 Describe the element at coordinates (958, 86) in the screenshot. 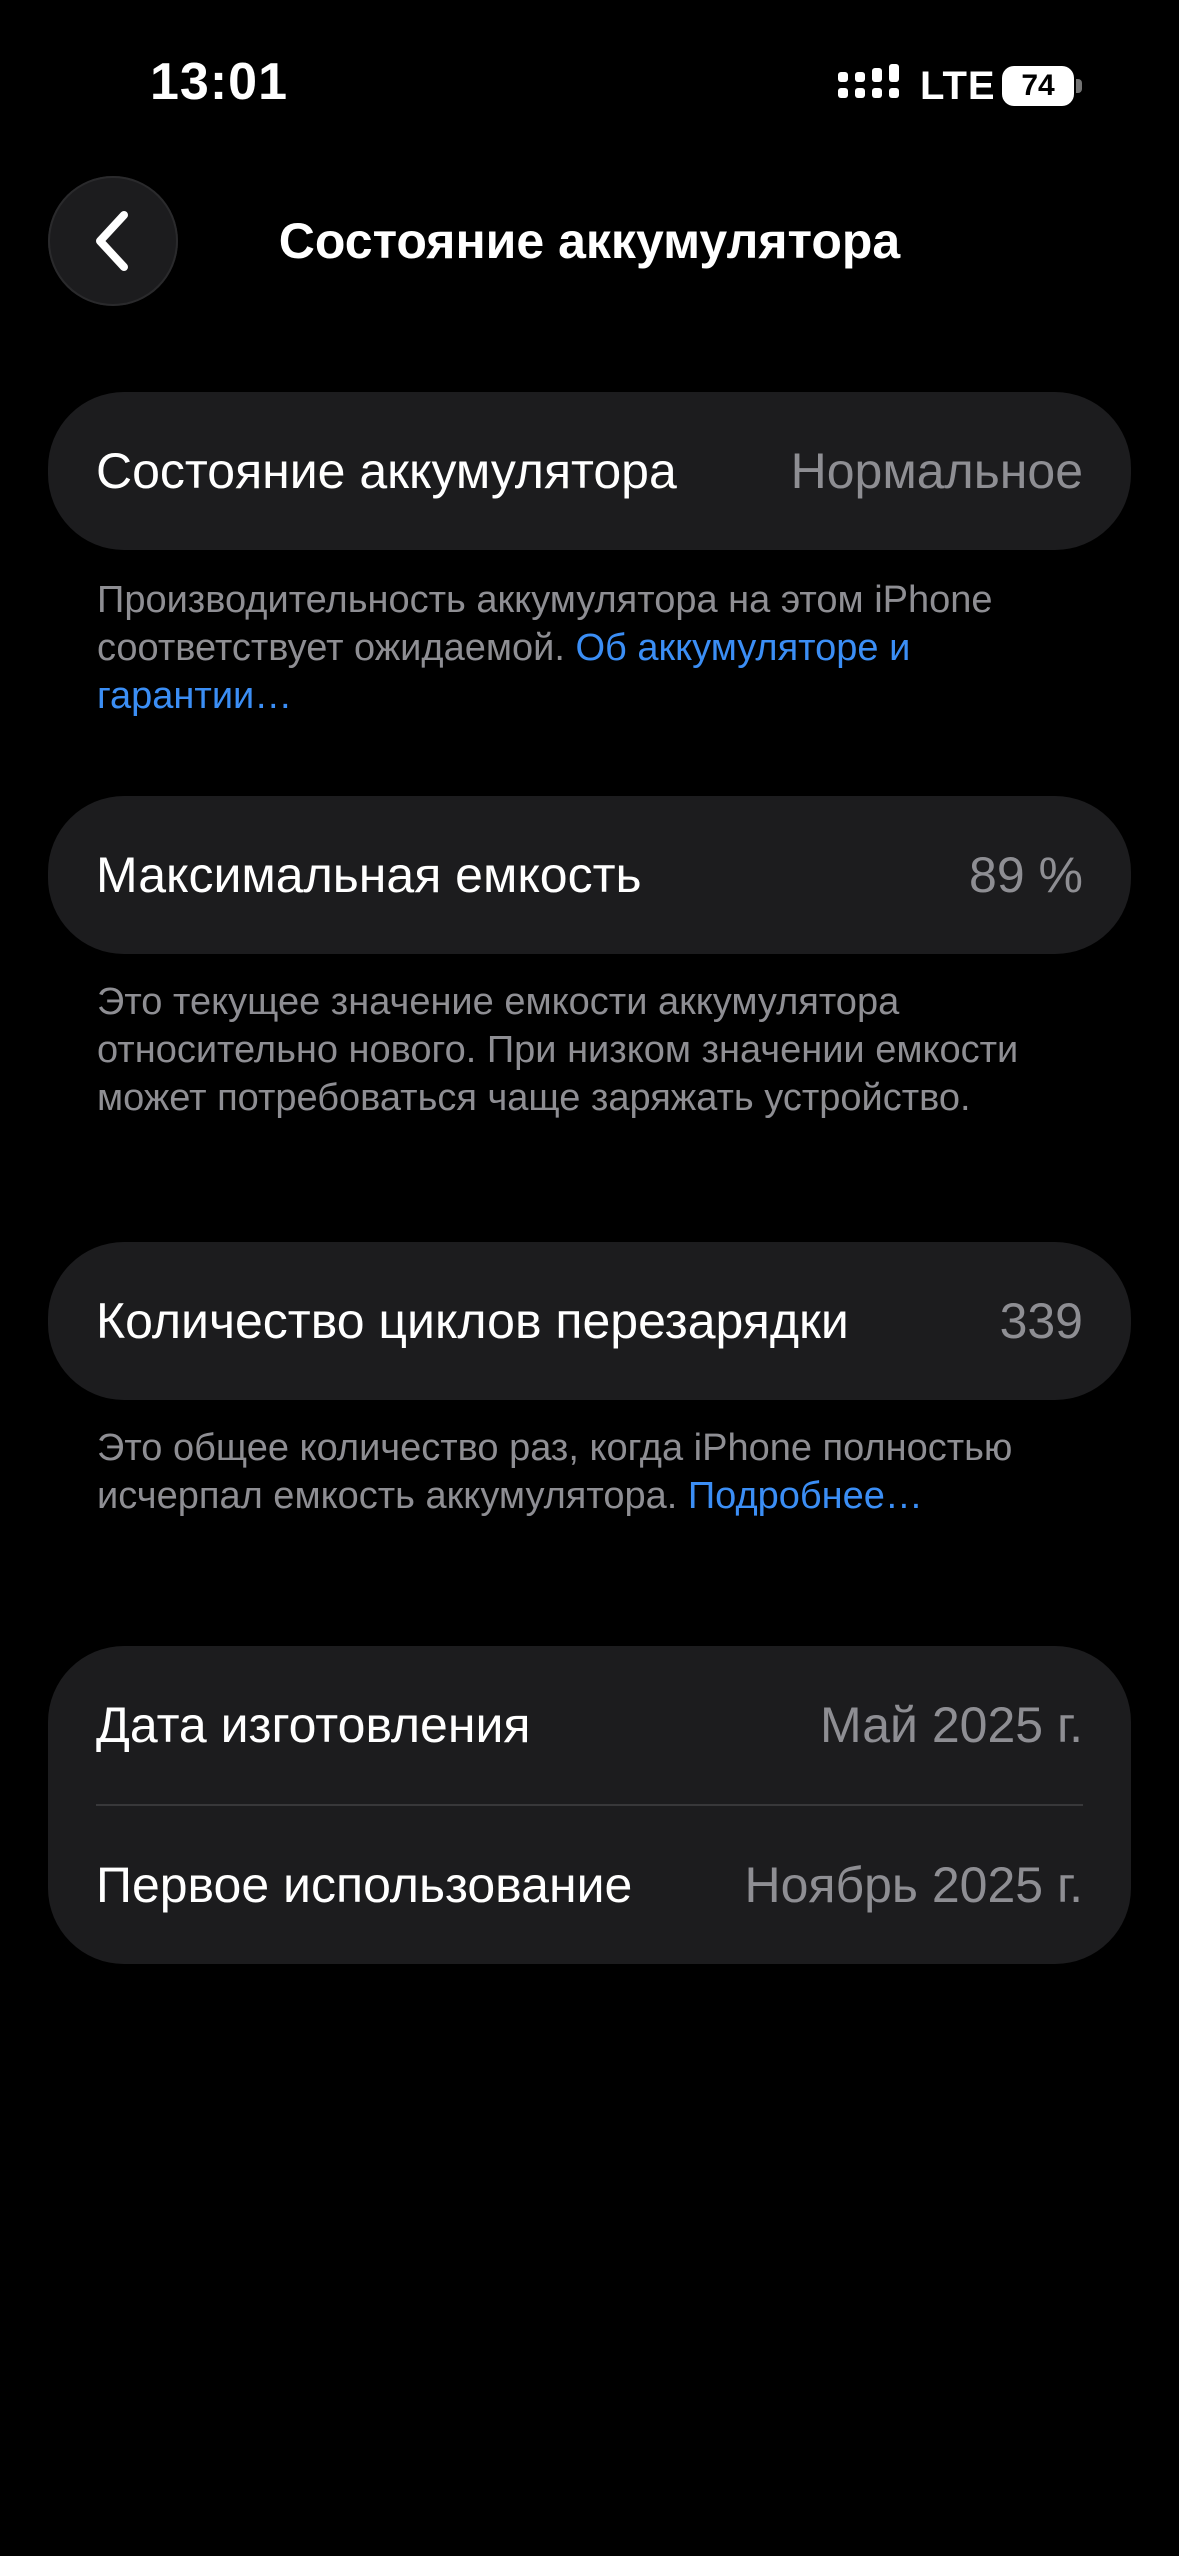

I see `network-type: LTE` at that location.